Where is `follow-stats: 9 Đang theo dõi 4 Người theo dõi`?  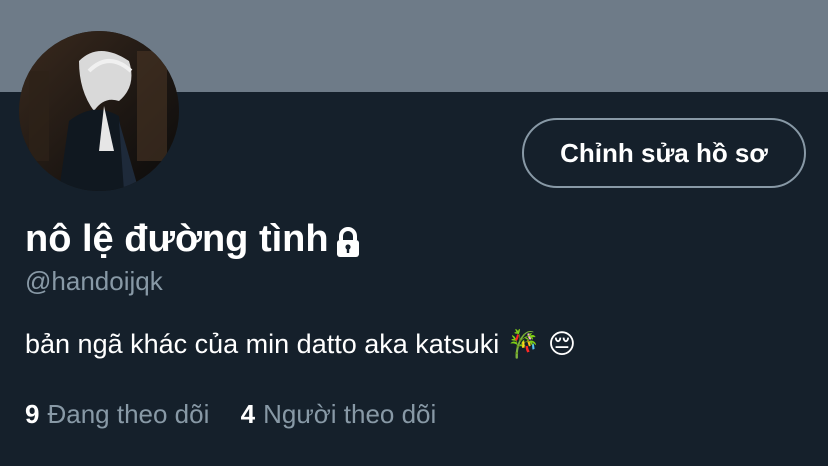
follow-stats: 9 Đang theo dõi 4 Người theo dõi is located at coordinates (242, 414).